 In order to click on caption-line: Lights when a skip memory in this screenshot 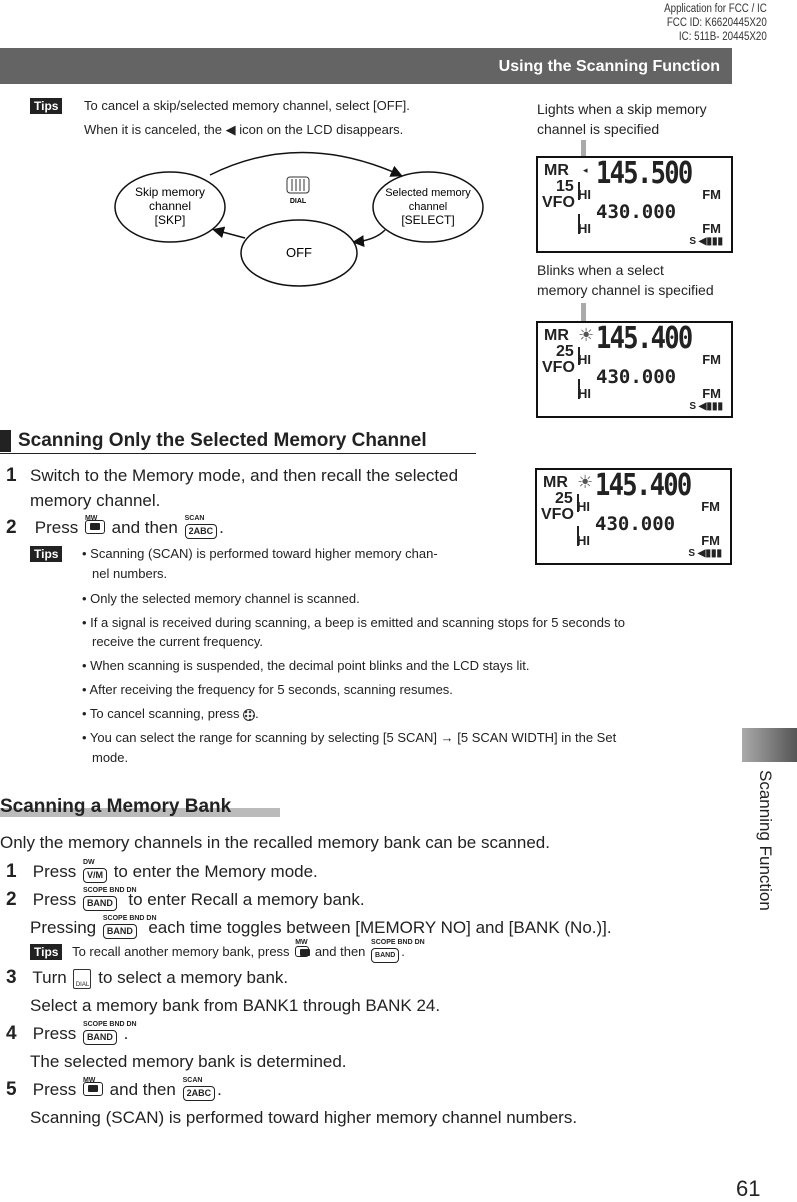, I will do `click(622, 109)`.